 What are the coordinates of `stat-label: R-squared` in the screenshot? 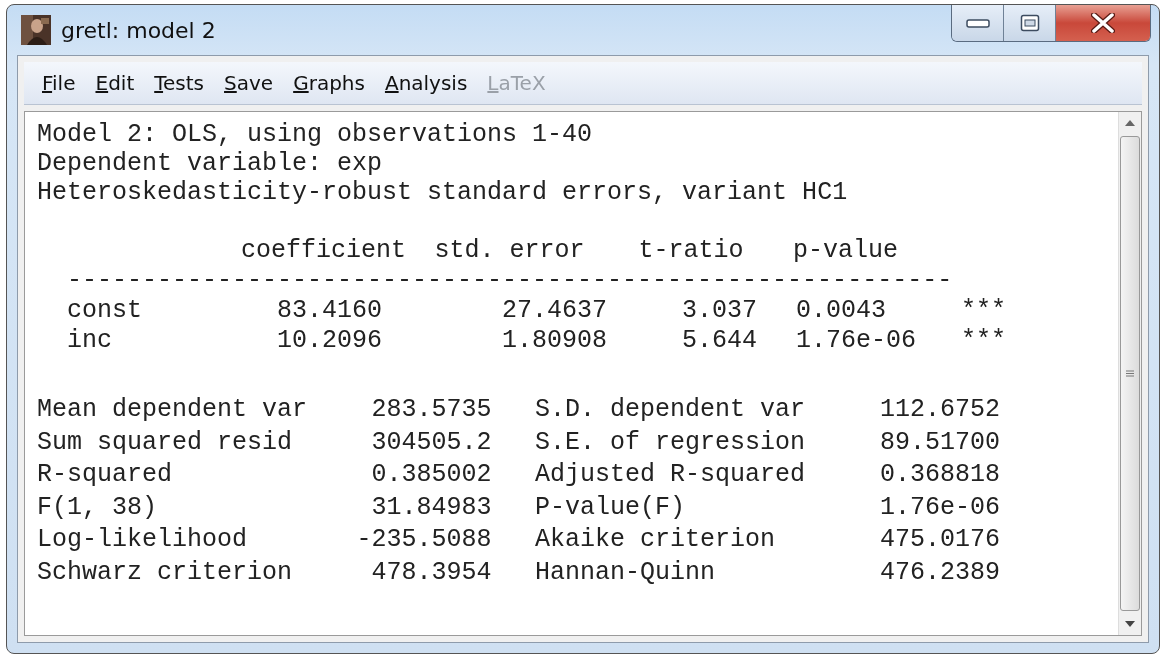 It's located at (105, 475).